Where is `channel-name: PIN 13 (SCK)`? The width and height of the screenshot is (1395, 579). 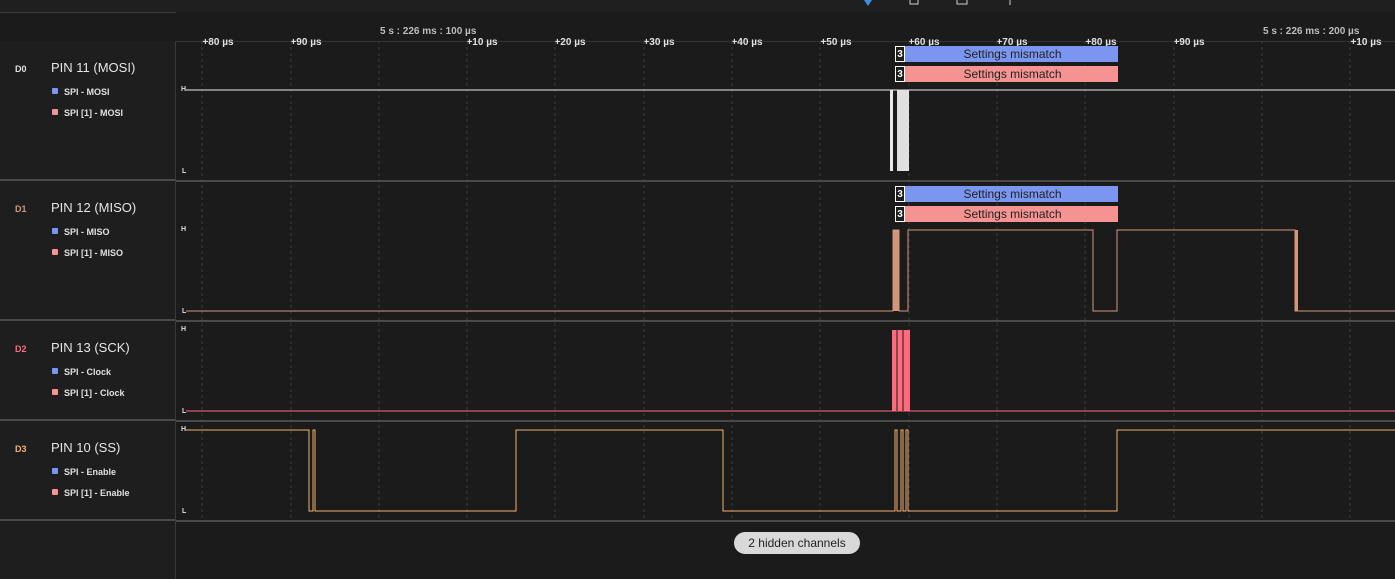
channel-name: PIN 13 (SCK) is located at coordinates (90, 347).